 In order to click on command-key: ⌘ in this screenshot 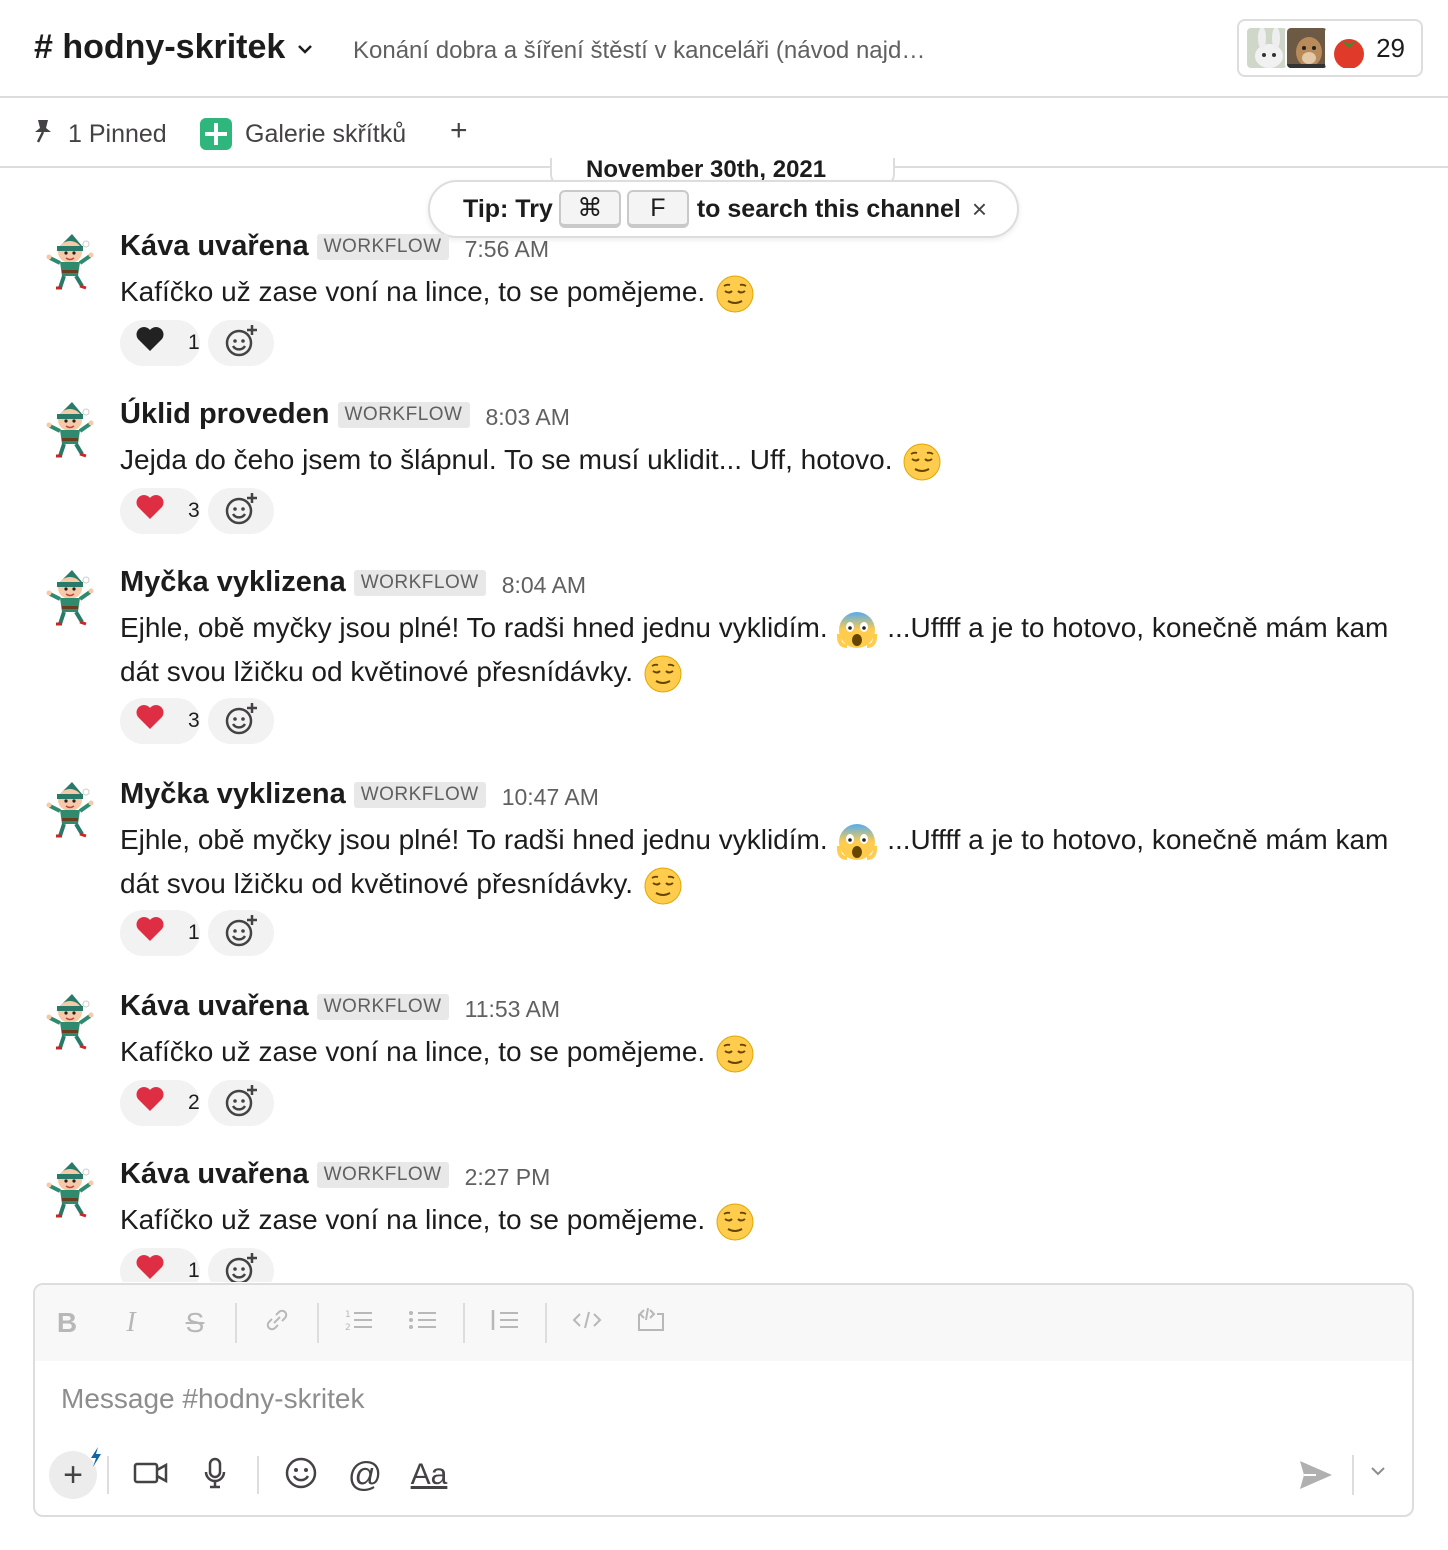, I will do `click(589, 209)`.